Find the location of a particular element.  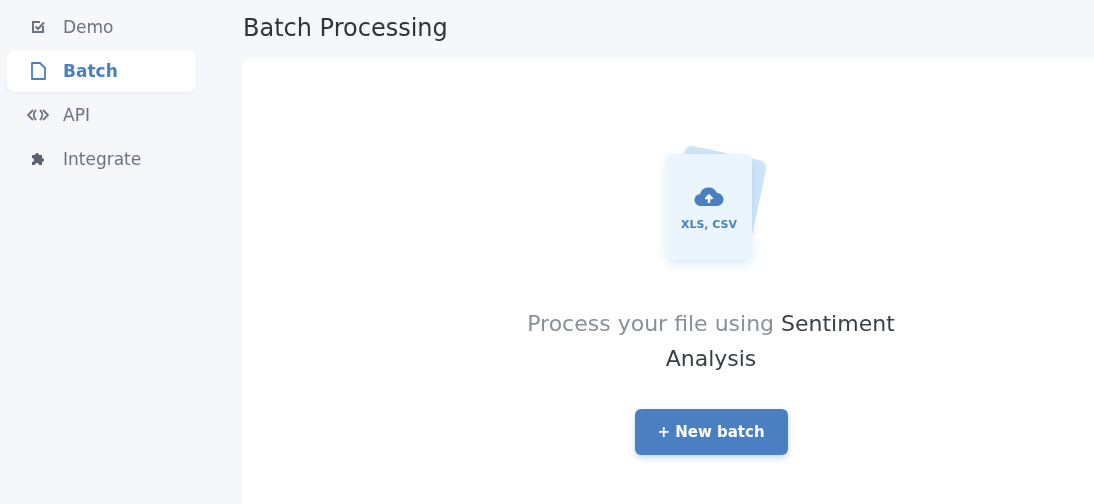

sidebar-item: API is located at coordinates (101, 115).